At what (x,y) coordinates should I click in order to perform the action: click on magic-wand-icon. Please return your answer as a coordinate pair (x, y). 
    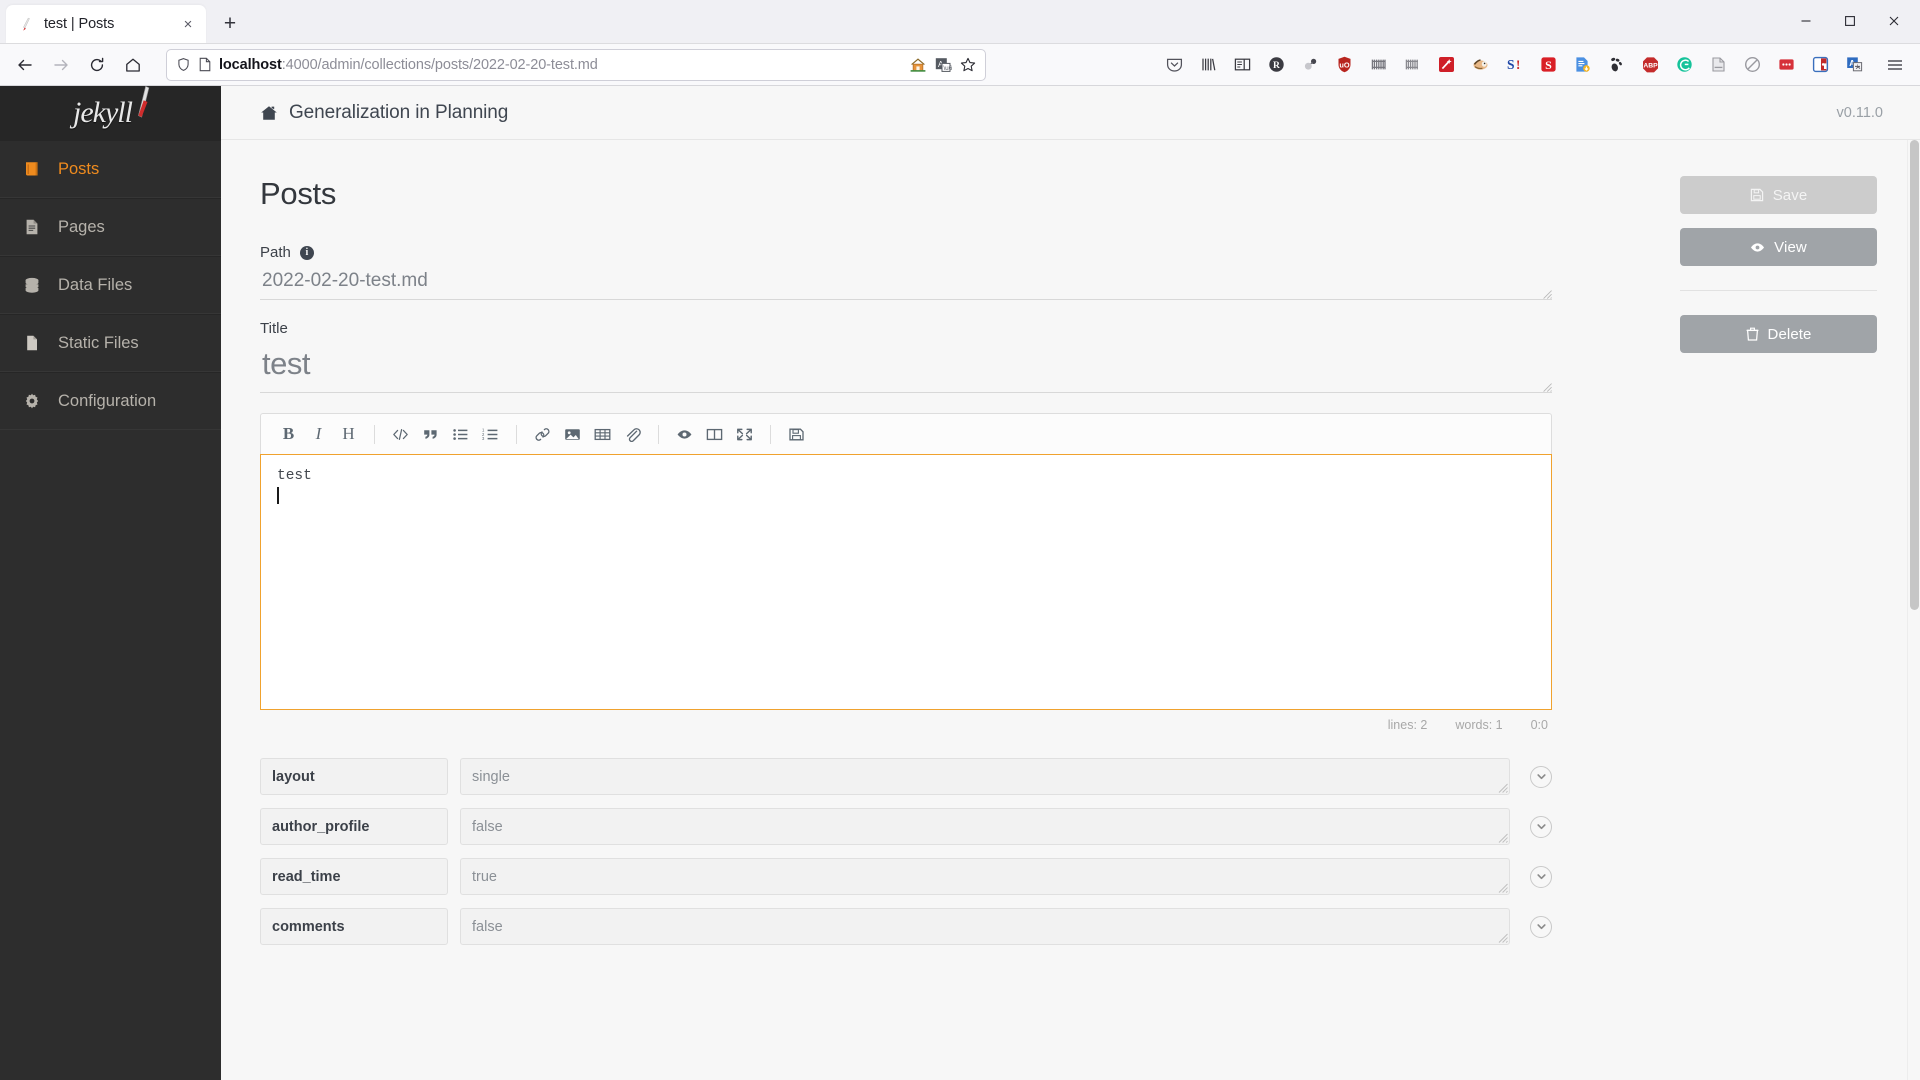
    Looking at the image, I should click on (1446, 65).